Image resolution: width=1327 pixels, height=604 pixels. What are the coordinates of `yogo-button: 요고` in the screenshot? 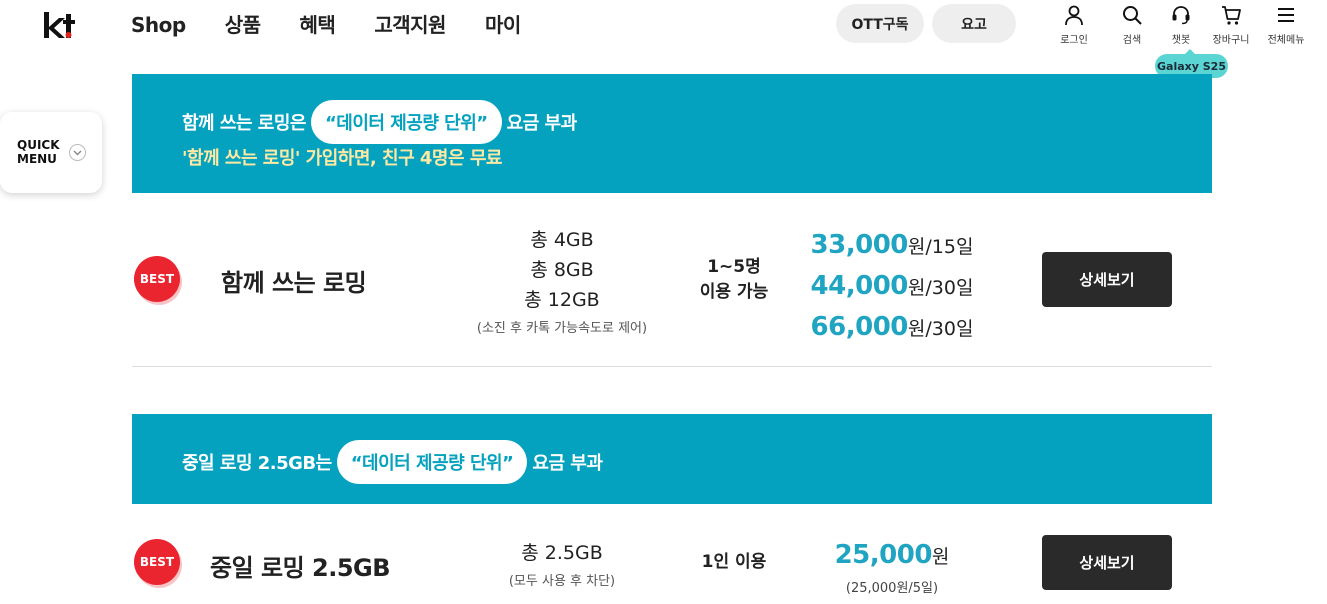 It's located at (974, 23).